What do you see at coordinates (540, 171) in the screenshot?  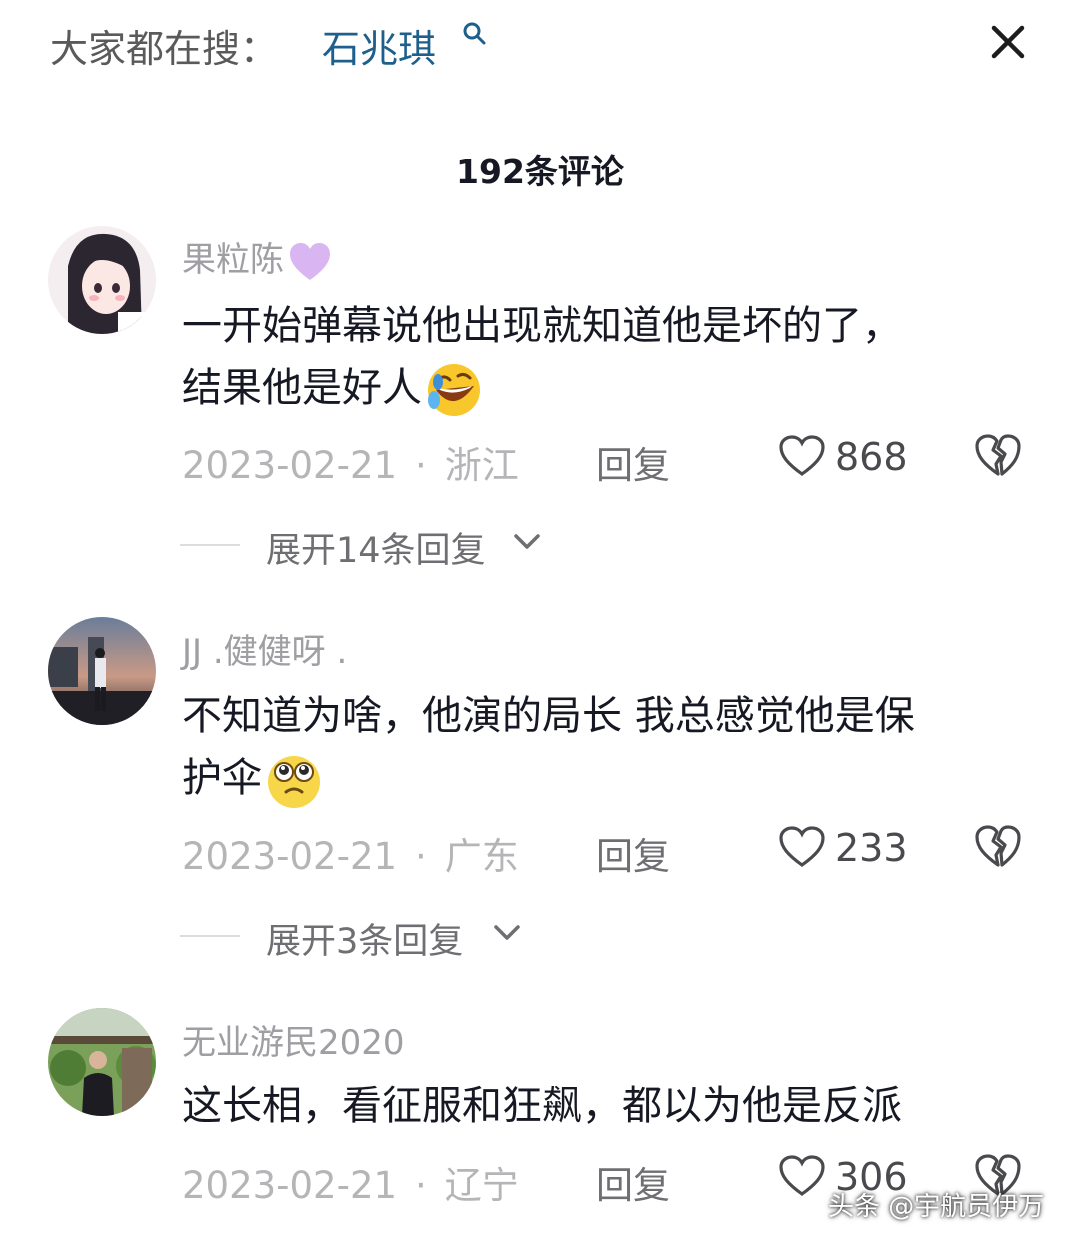 I see `comment-count-title: 192条评论` at bounding box center [540, 171].